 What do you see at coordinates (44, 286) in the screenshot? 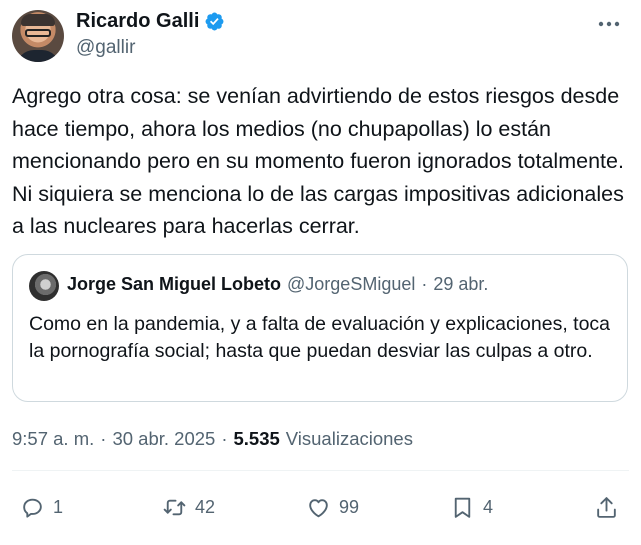
I see `quote-author-avatar` at bounding box center [44, 286].